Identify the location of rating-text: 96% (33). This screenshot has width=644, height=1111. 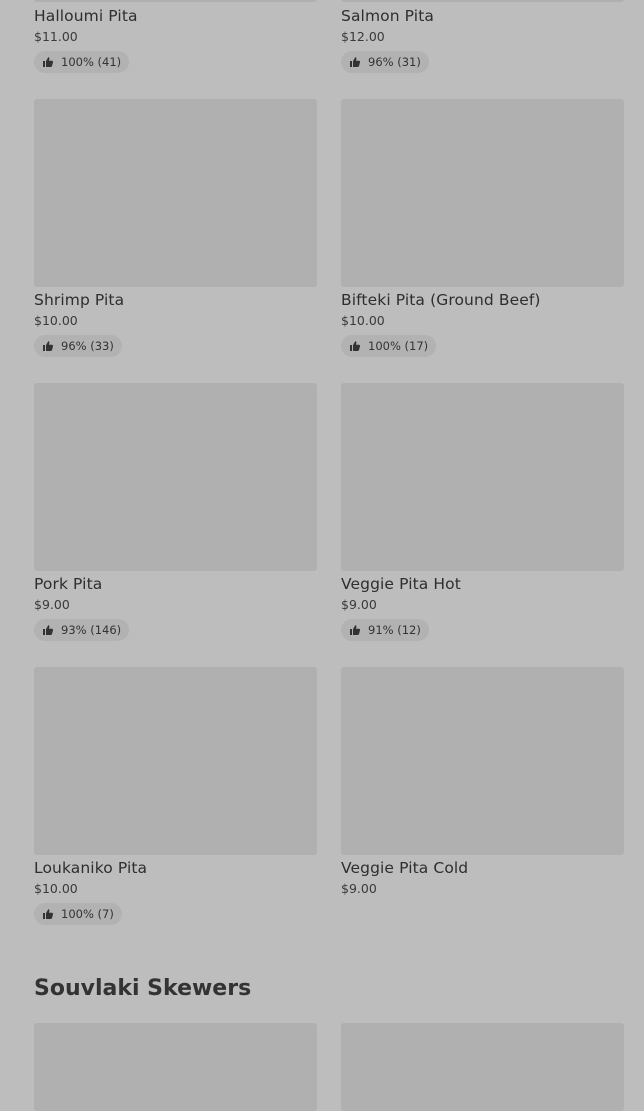
(87, 346).